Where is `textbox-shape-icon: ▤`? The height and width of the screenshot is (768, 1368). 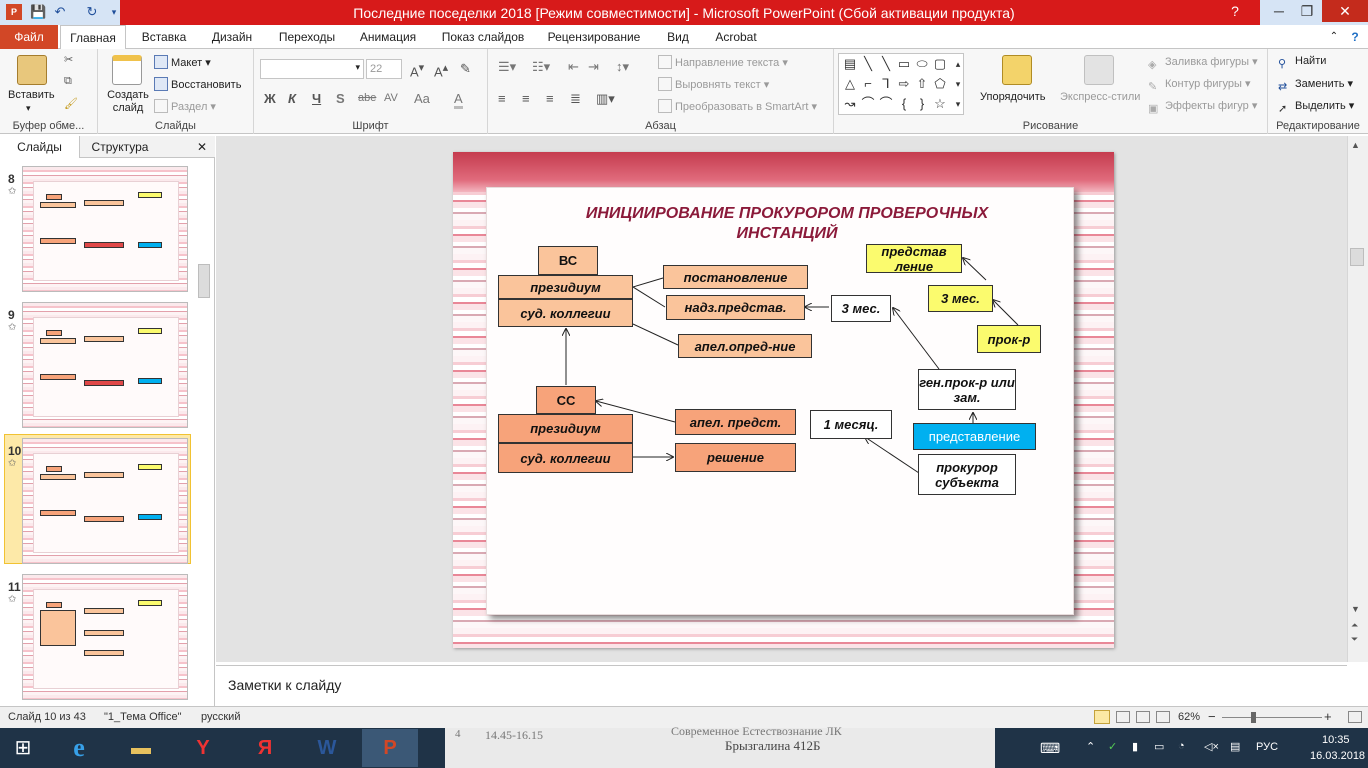
textbox-shape-icon: ▤ is located at coordinates (850, 64).